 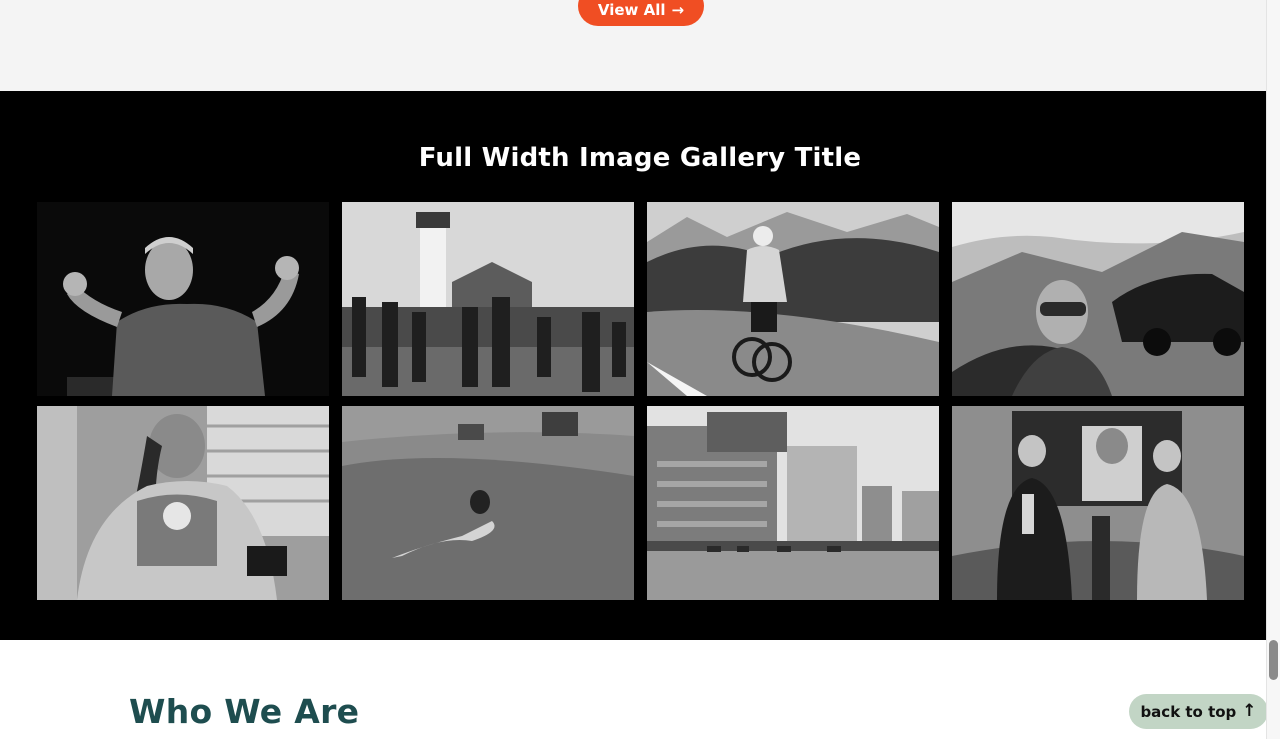 What do you see at coordinates (793, 299) in the screenshot?
I see `gallery-image-mountain-cyclist` at bounding box center [793, 299].